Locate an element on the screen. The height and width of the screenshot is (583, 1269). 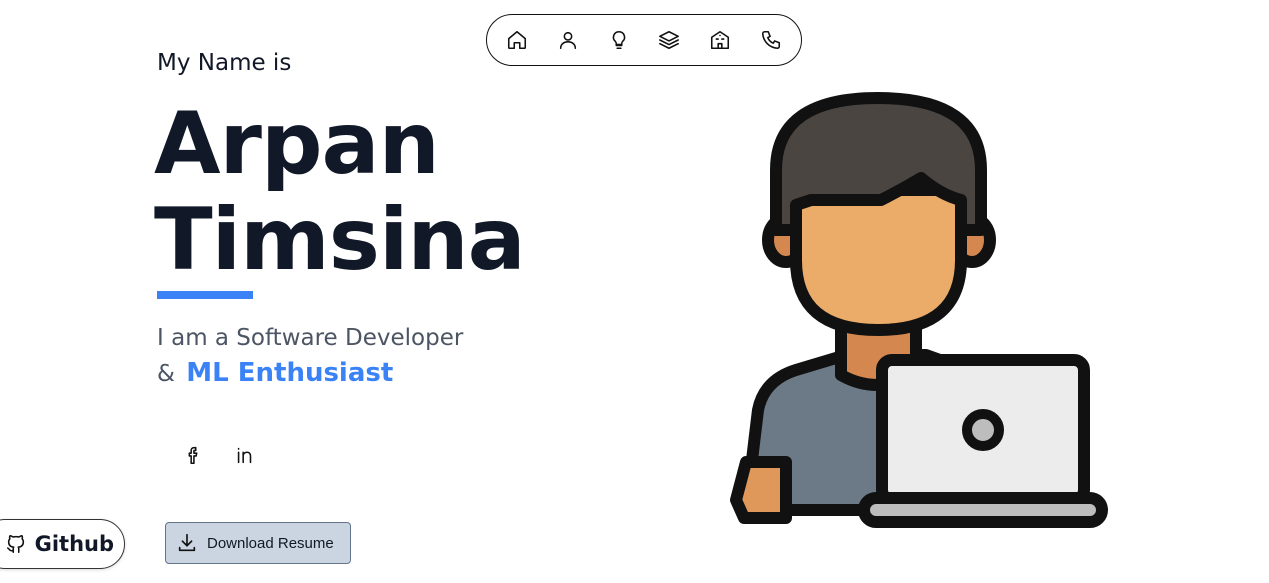
download-icon is located at coordinates (187, 542).